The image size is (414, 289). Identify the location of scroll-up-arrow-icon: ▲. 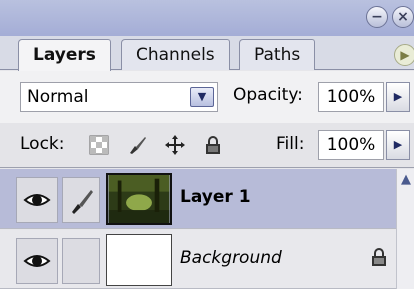
(405, 180).